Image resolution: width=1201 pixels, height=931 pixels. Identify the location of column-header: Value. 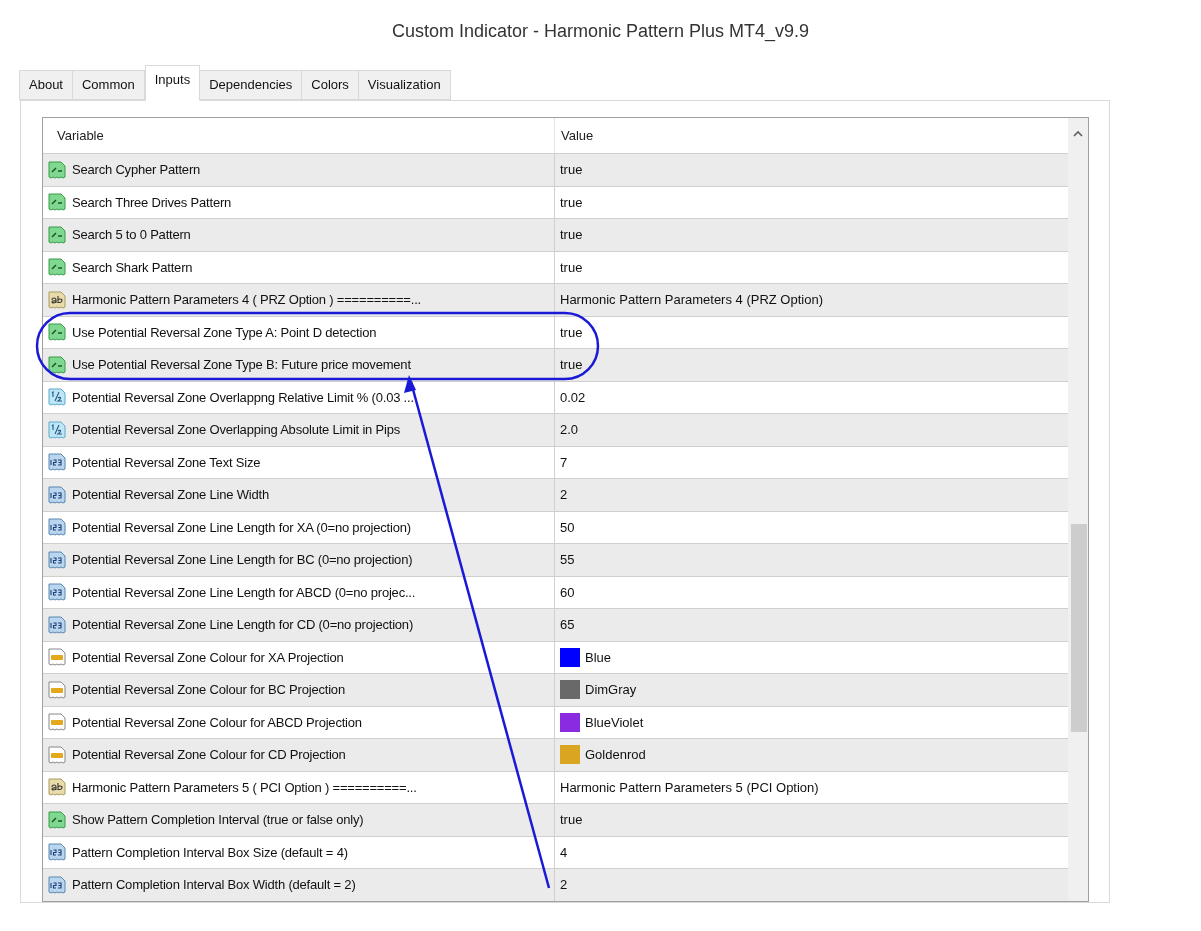
(811, 135).